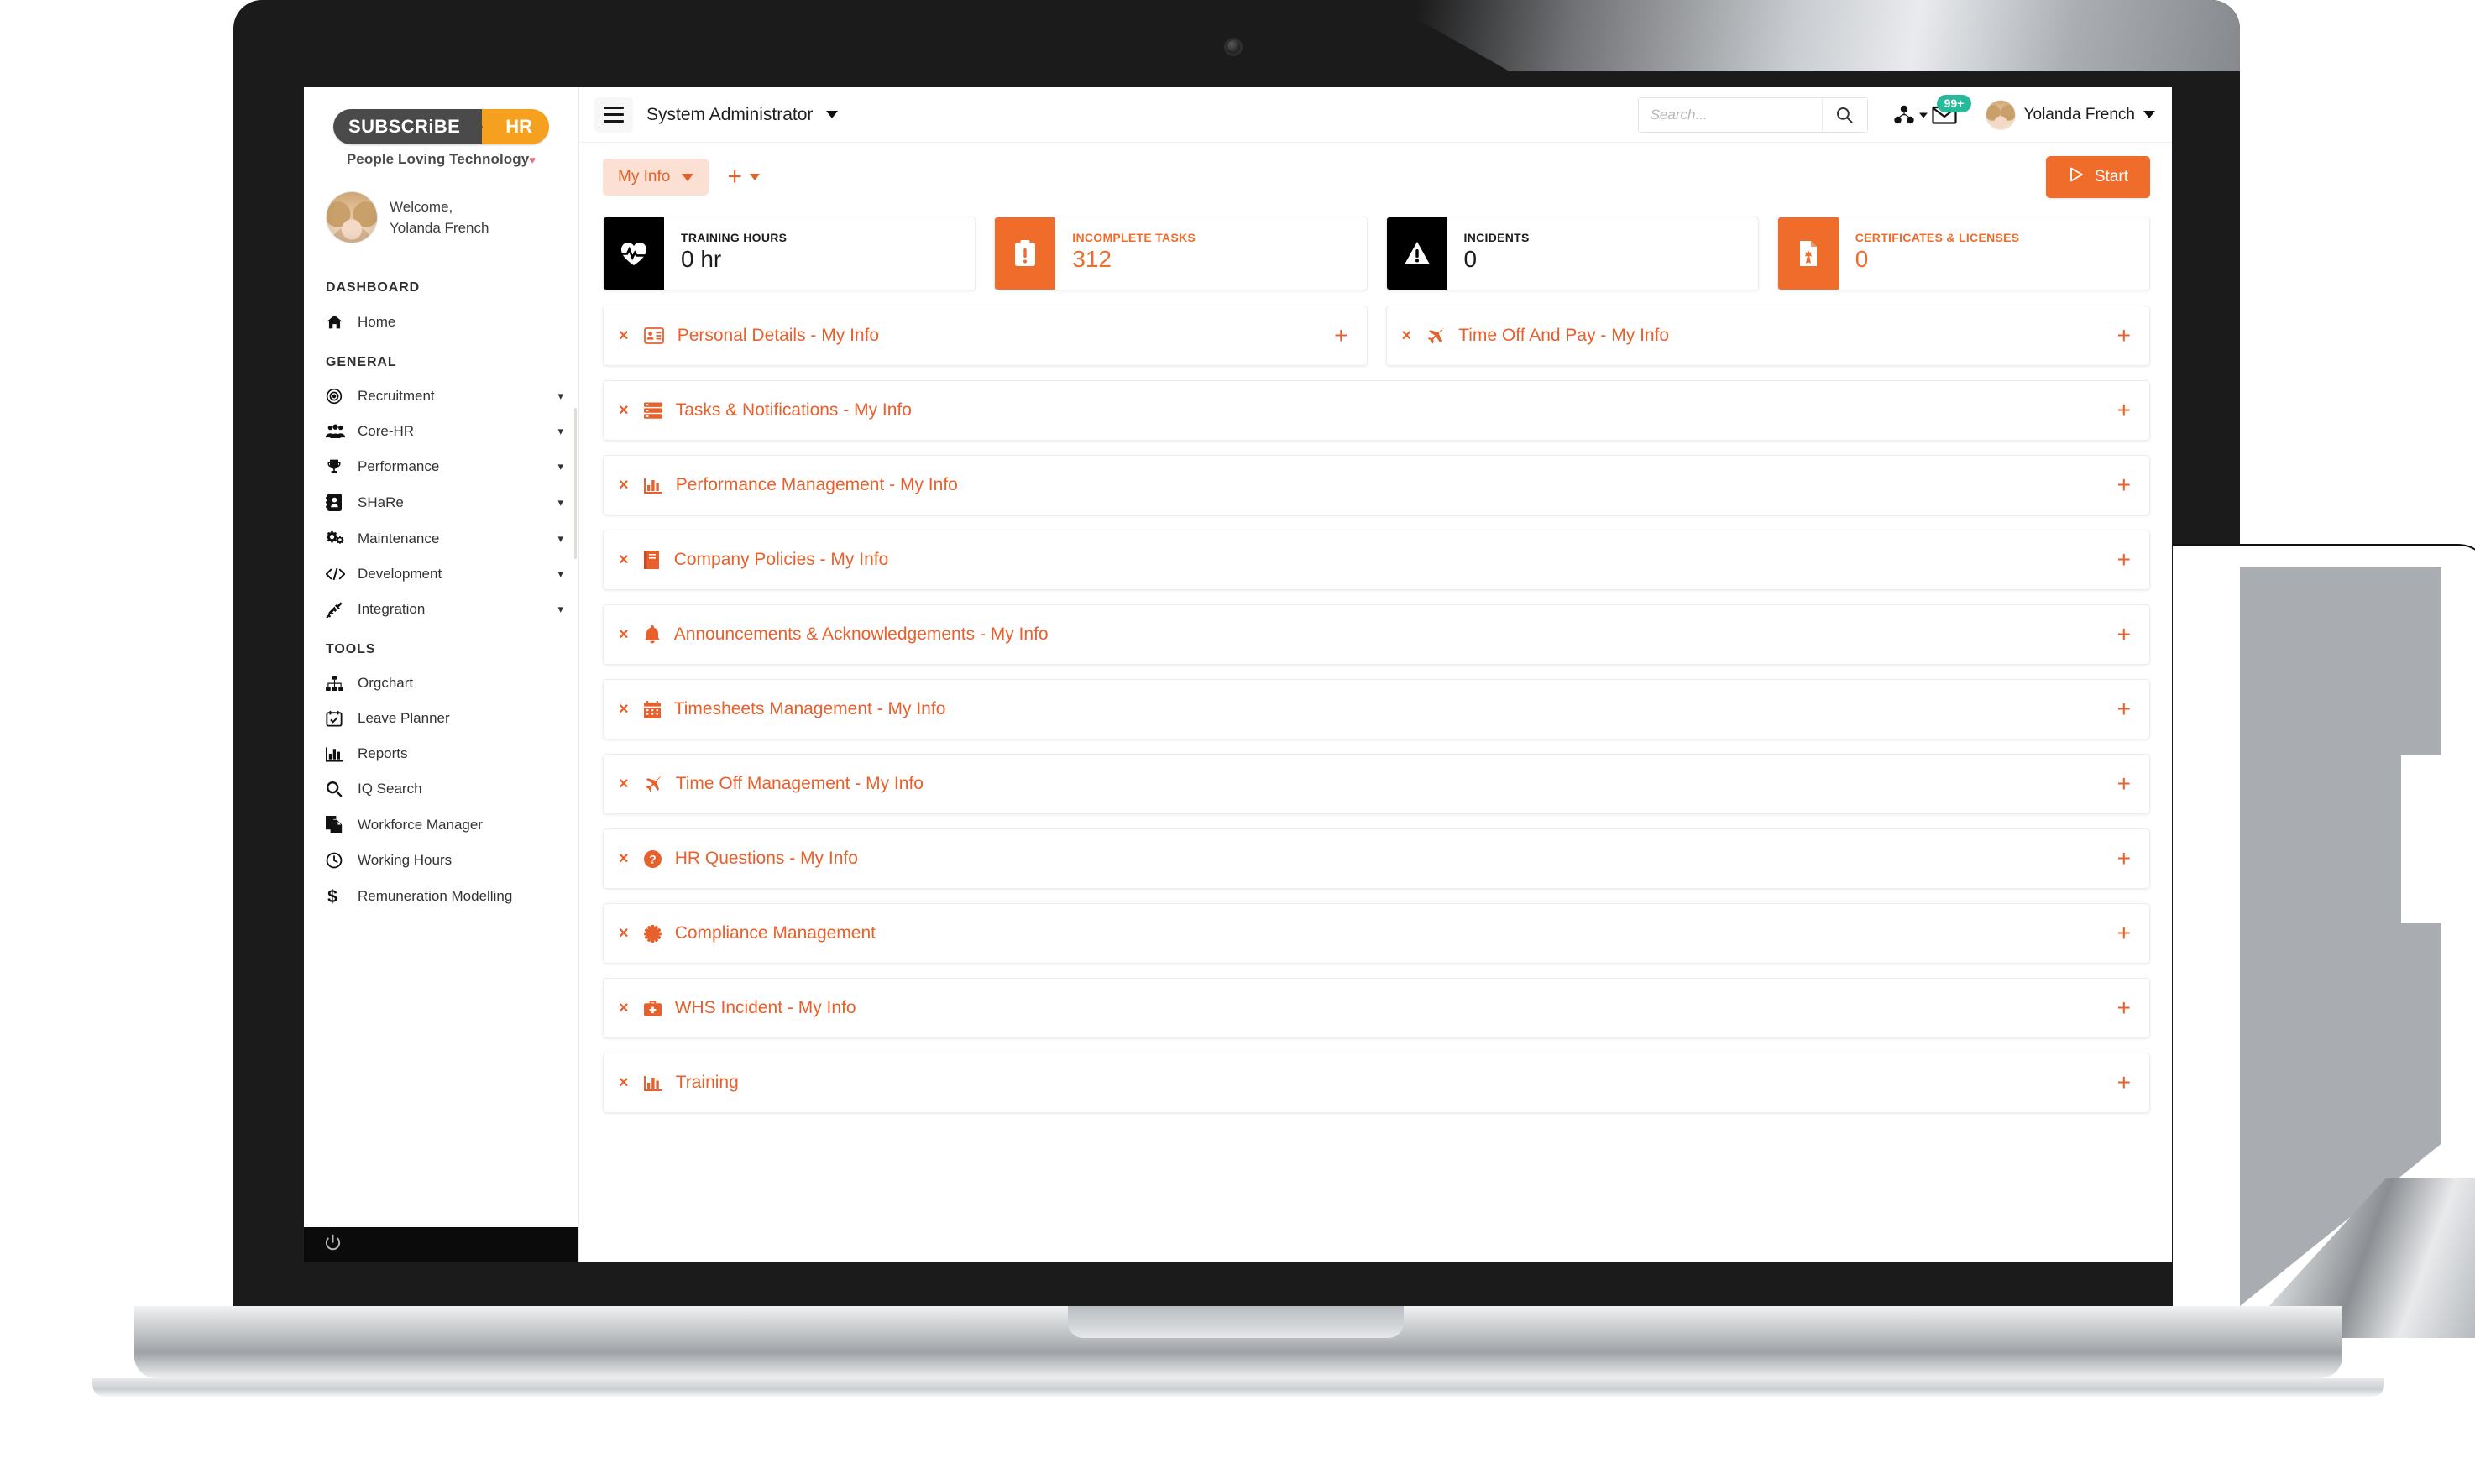 This screenshot has height=1484, width=2475. What do you see at coordinates (441, 789) in the screenshot?
I see `sidebar-item-iq-search: IQ Search` at bounding box center [441, 789].